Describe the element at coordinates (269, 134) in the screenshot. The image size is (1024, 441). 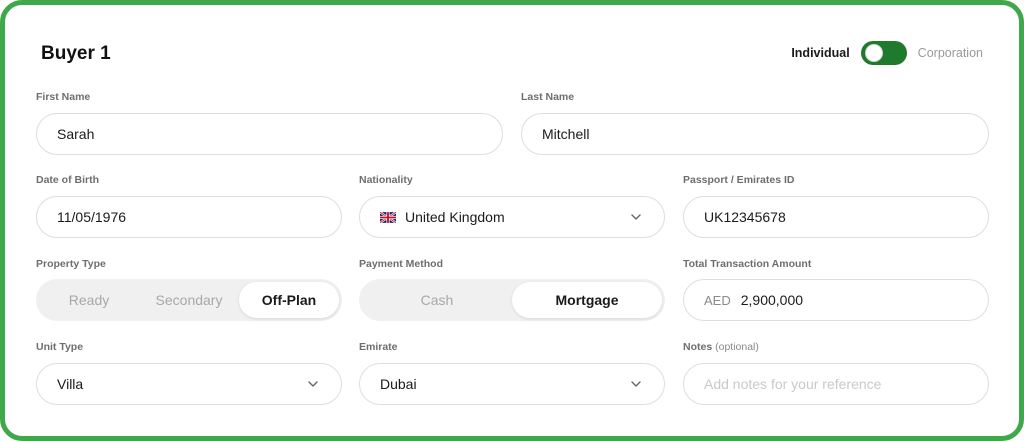
I see `first-name-field: Sarah` at that location.